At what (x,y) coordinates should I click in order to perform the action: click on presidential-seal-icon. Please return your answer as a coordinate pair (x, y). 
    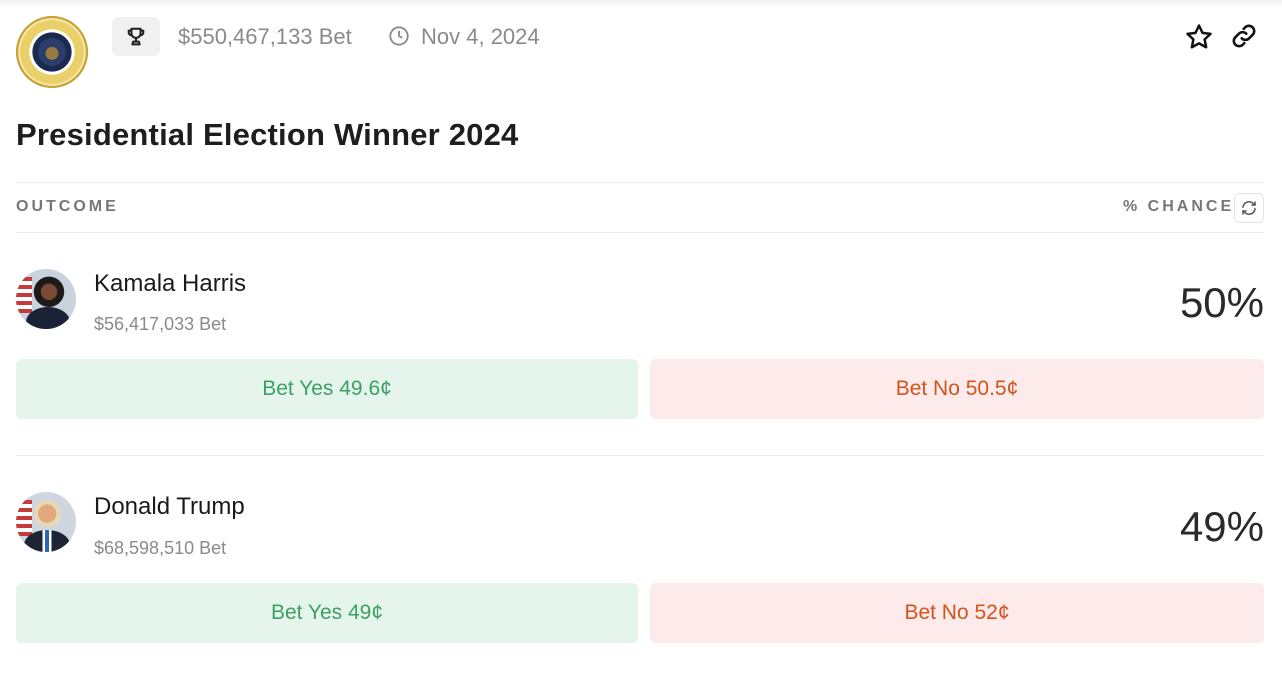
    Looking at the image, I should click on (52, 52).